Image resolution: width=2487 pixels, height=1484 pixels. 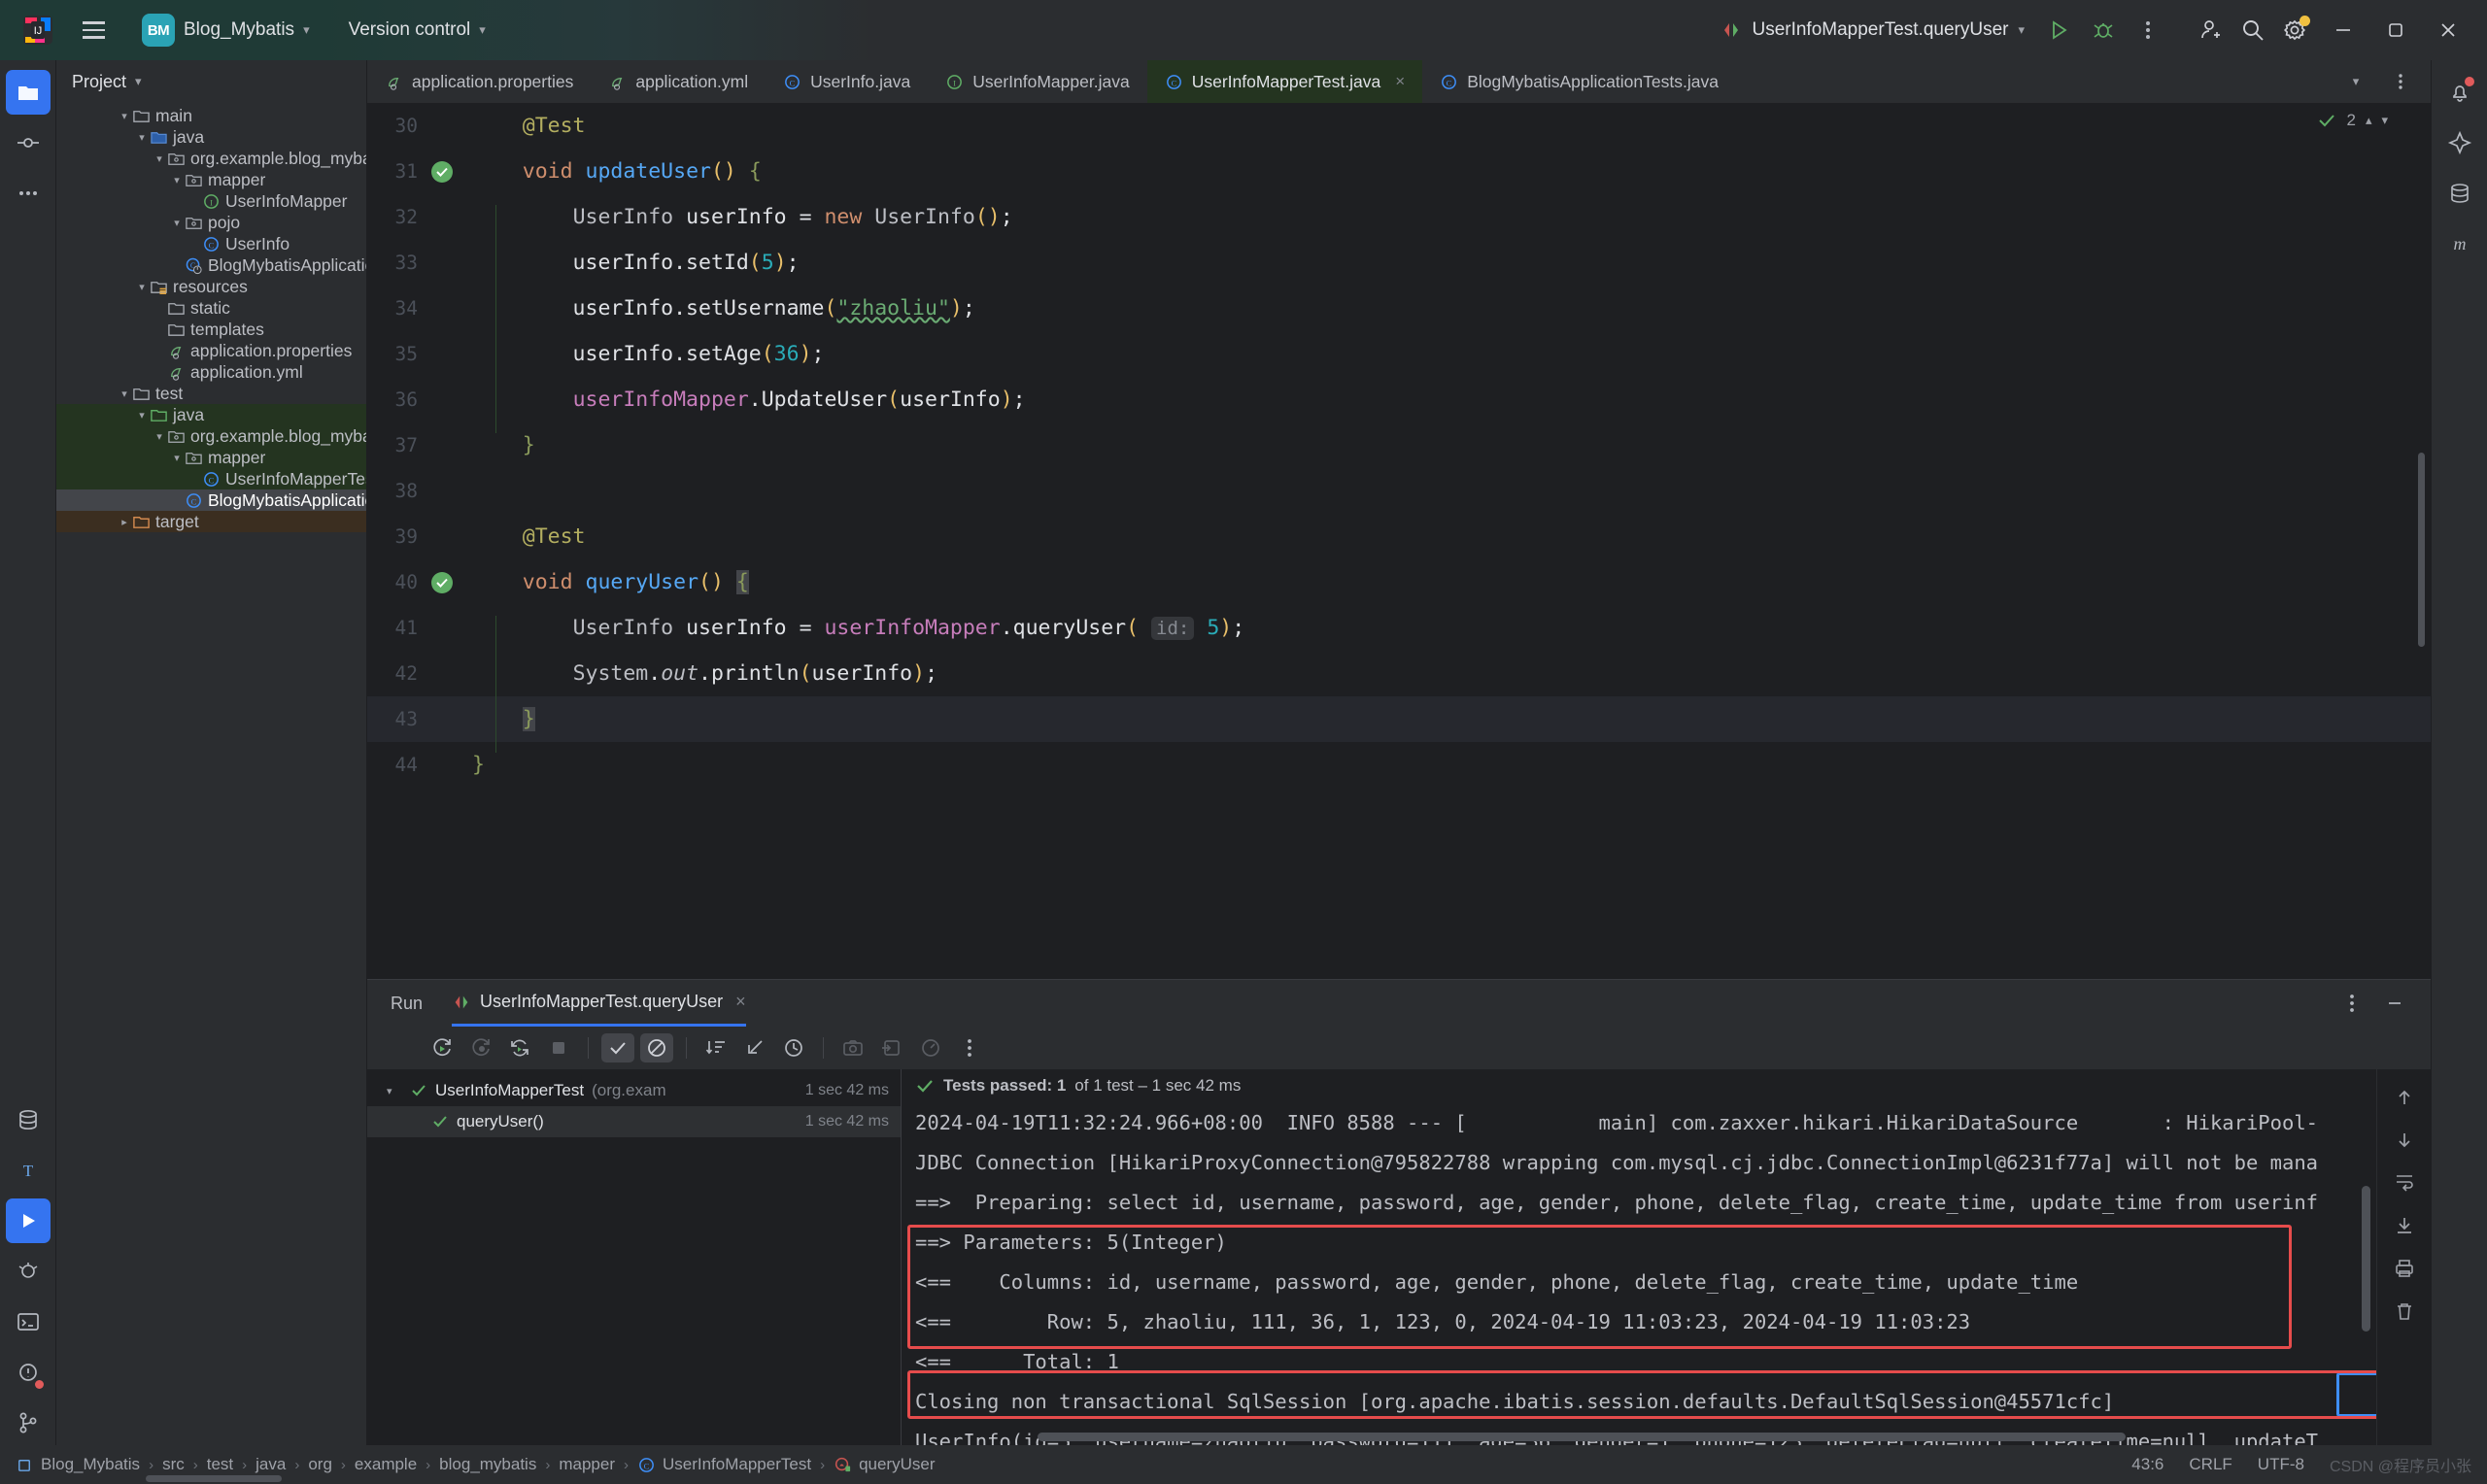 What do you see at coordinates (558, 1047) in the screenshot?
I see `stop-button` at bounding box center [558, 1047].